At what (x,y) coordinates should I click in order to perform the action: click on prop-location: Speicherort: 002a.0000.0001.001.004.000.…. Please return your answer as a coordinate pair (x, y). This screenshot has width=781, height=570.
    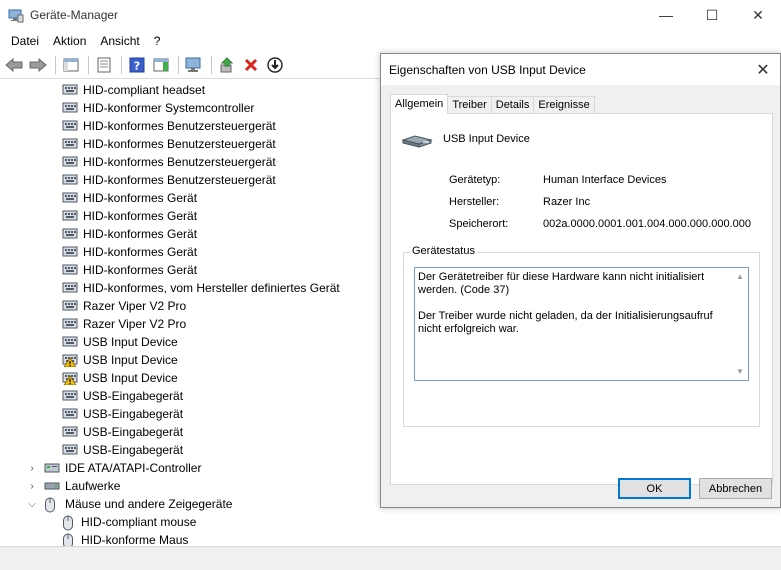
    Looking at the image, I should click on (600, 224).